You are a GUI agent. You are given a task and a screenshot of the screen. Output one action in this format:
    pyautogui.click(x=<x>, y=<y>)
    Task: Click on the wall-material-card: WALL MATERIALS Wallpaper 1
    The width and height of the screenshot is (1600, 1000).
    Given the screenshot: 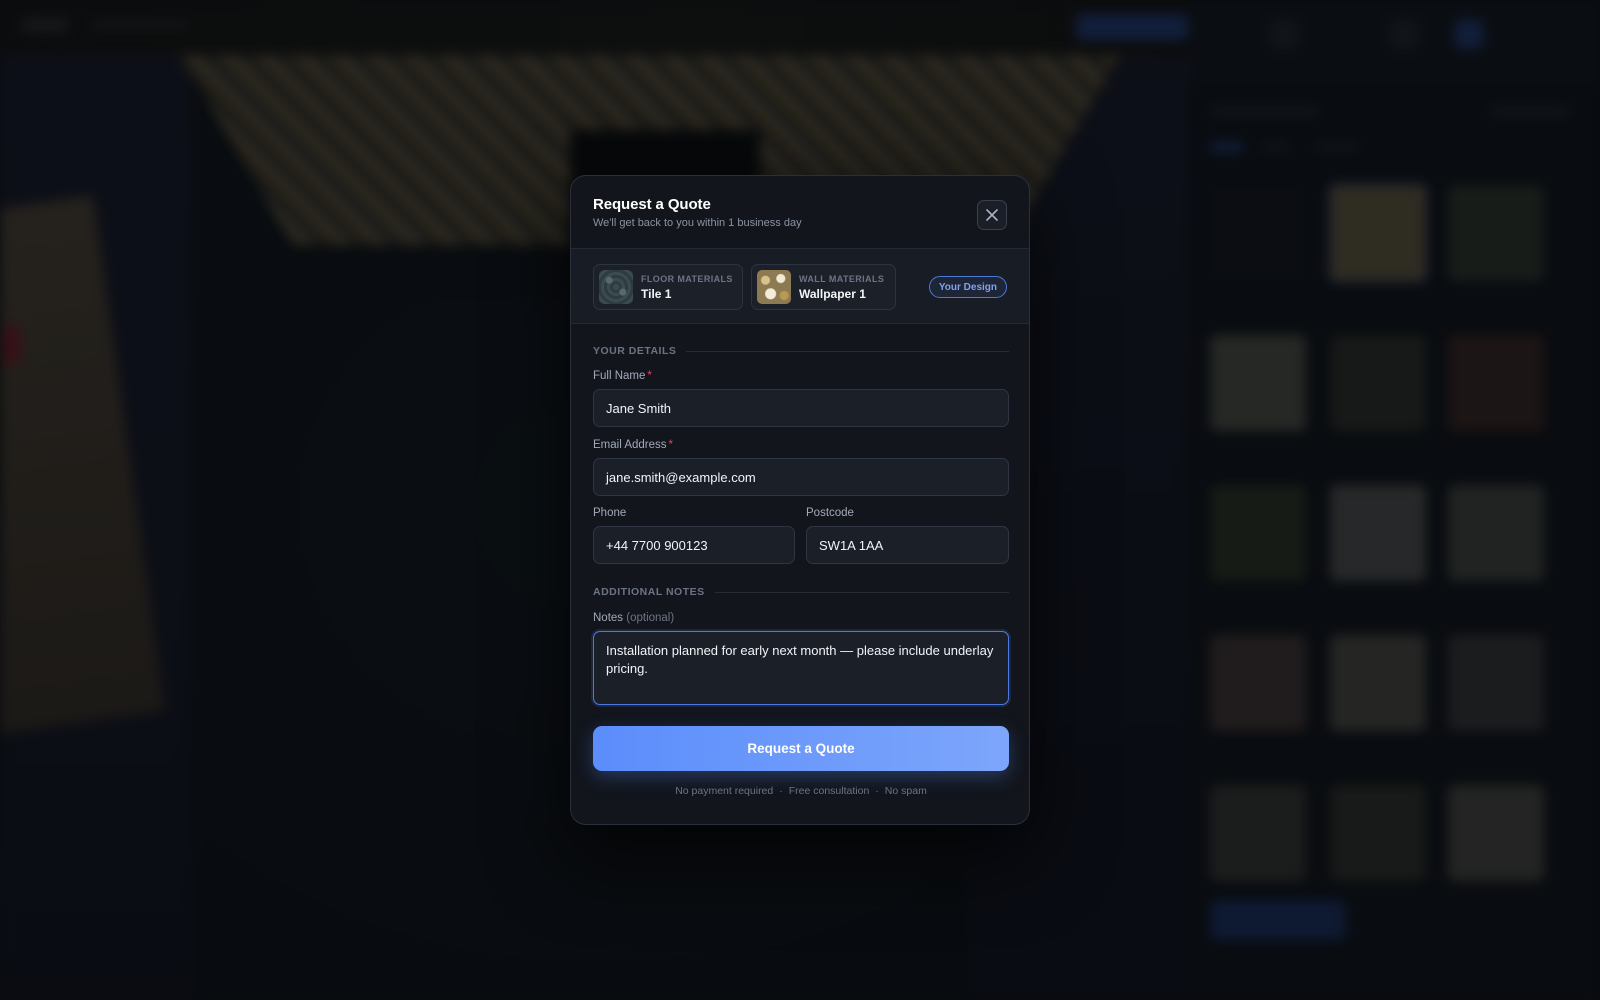 What is the action you would take?
    pyautogui.click(x=823, y=287)
    